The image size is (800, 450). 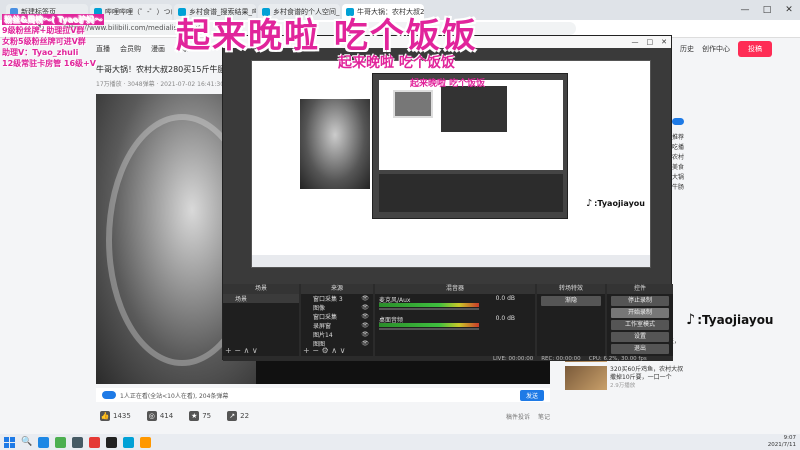 What do you see at coordinates (159, 416) in the screenshot?
I see `coin-button: ◎ 414` at bounding box center [159, 416].